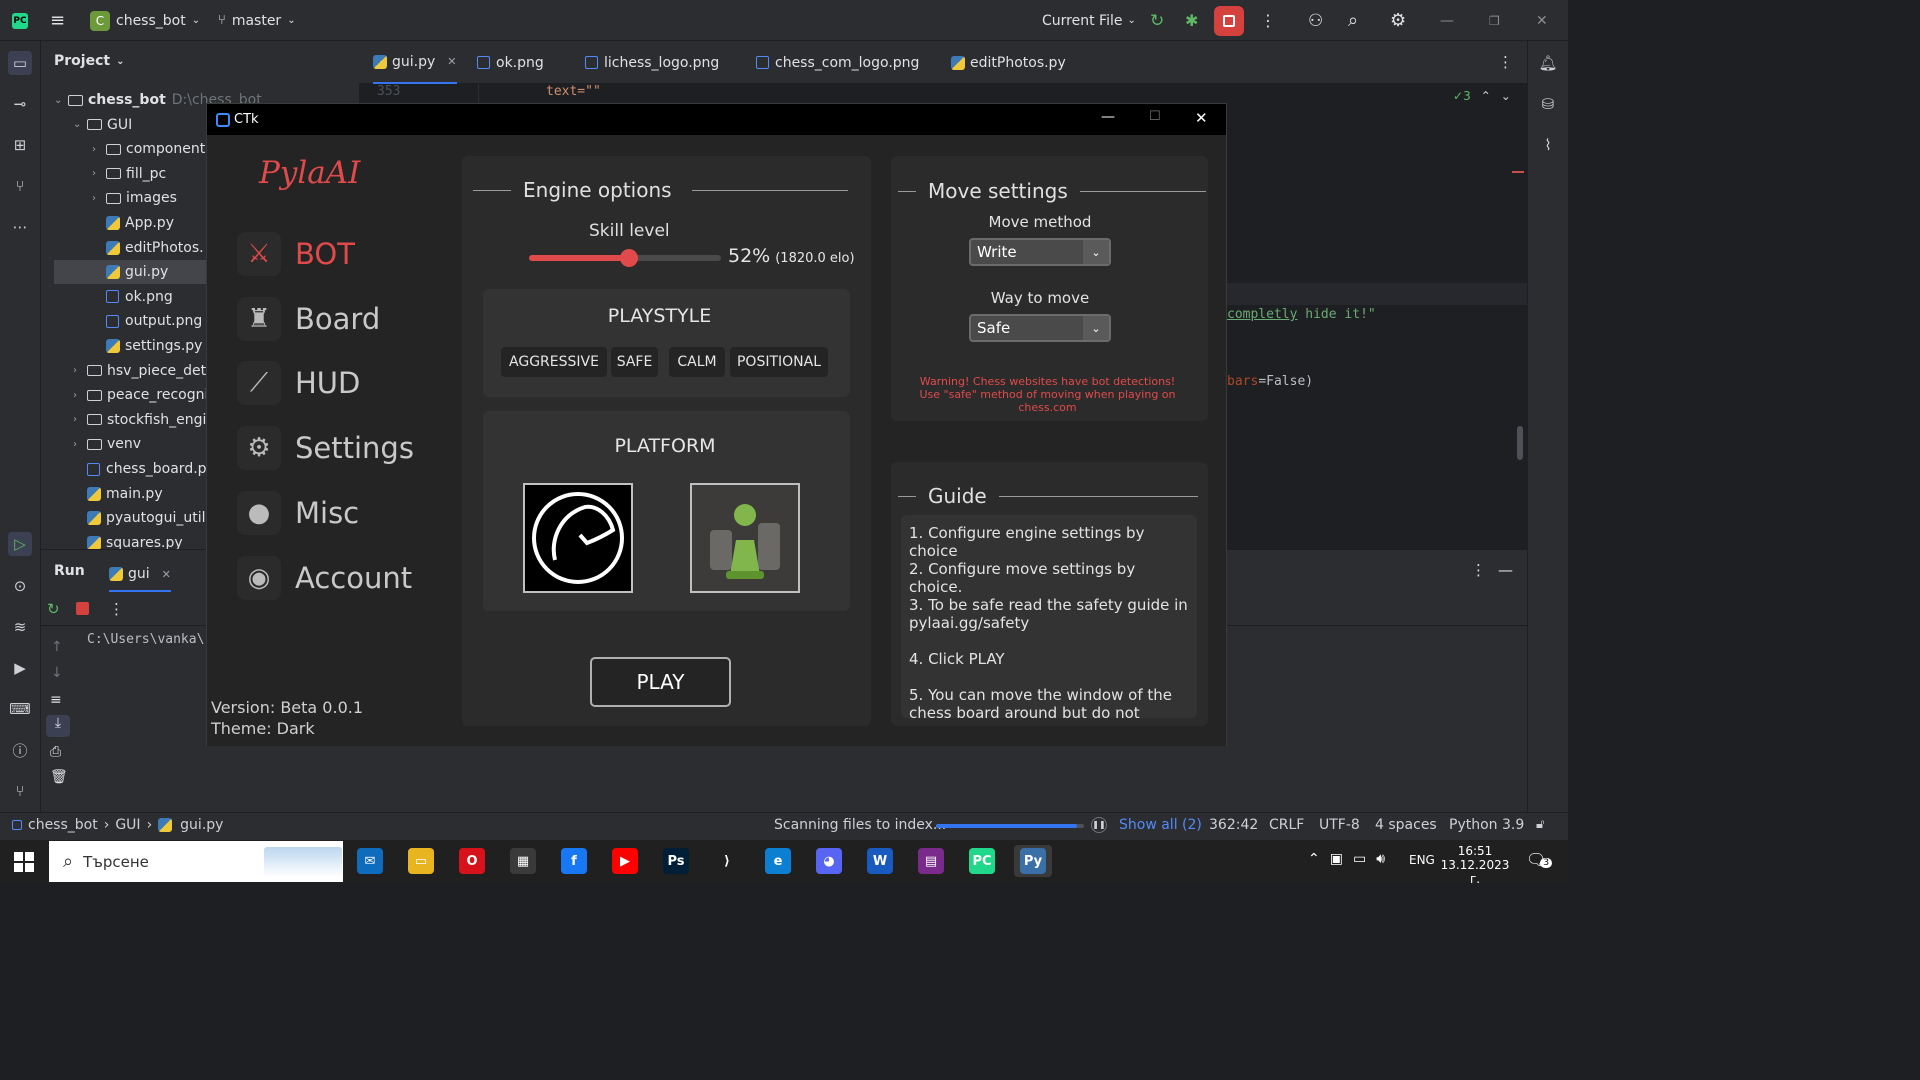 This screenshot has width=1920, height=1080. What do you see at coordinates (1486, 825) in the screenshot?
I see `python-interpreter: Python 3.9` at bounding box center [1486, 825].